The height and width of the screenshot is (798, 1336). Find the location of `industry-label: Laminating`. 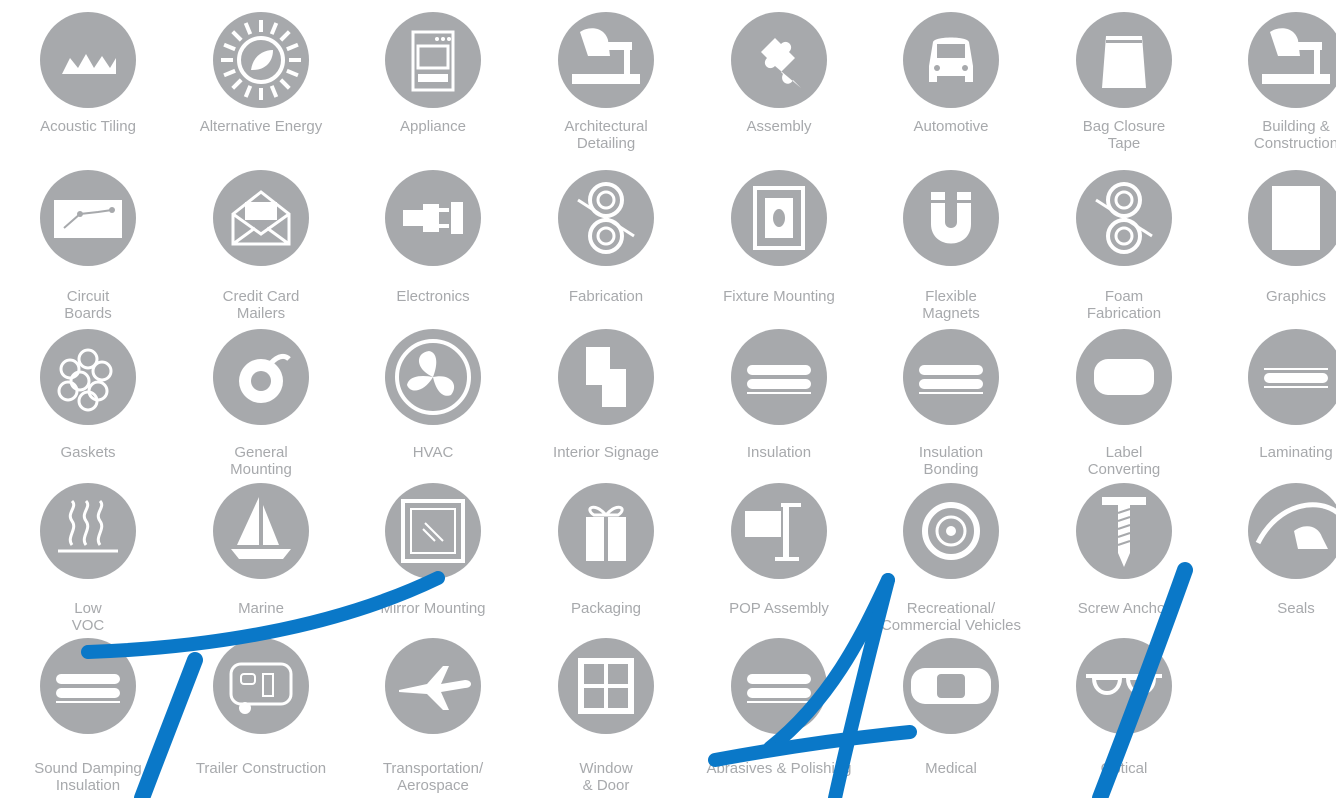

industry-label: Laminating is located at coordinates (1296, 452).